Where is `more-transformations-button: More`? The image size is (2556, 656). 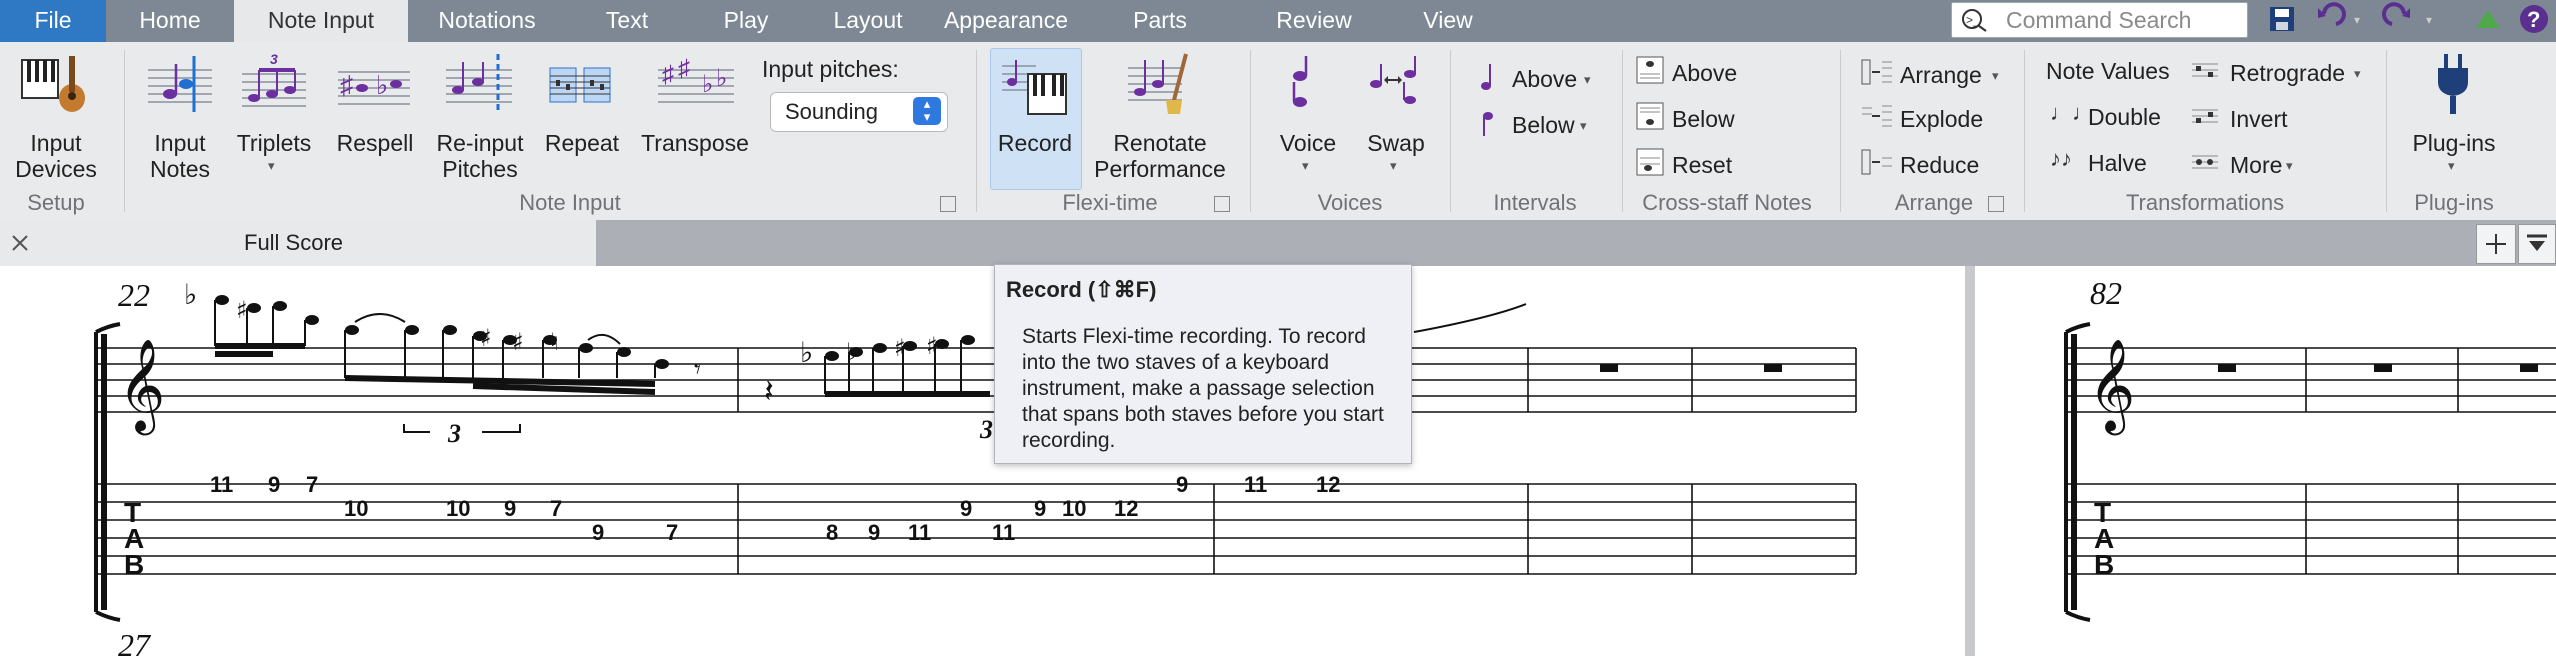 more-transformations-button: More is located at coordinates (2256, 165).